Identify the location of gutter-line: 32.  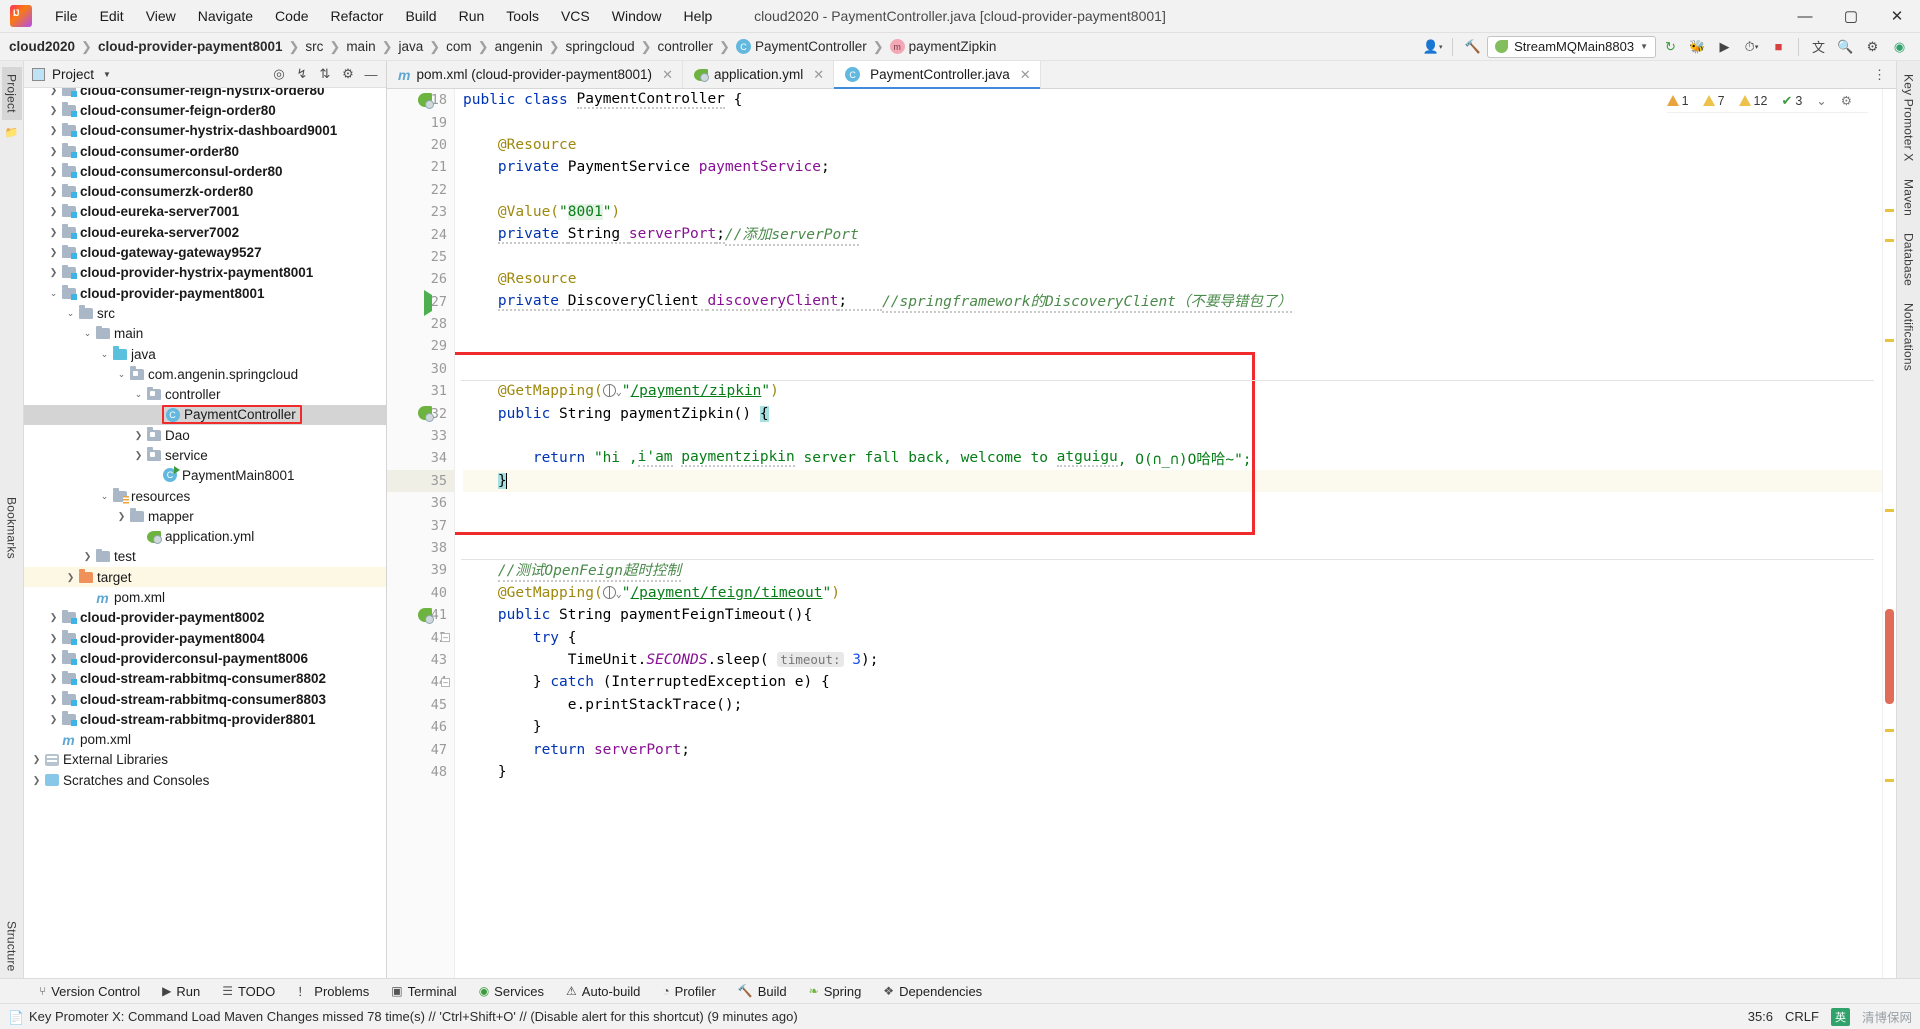
(420, 413).